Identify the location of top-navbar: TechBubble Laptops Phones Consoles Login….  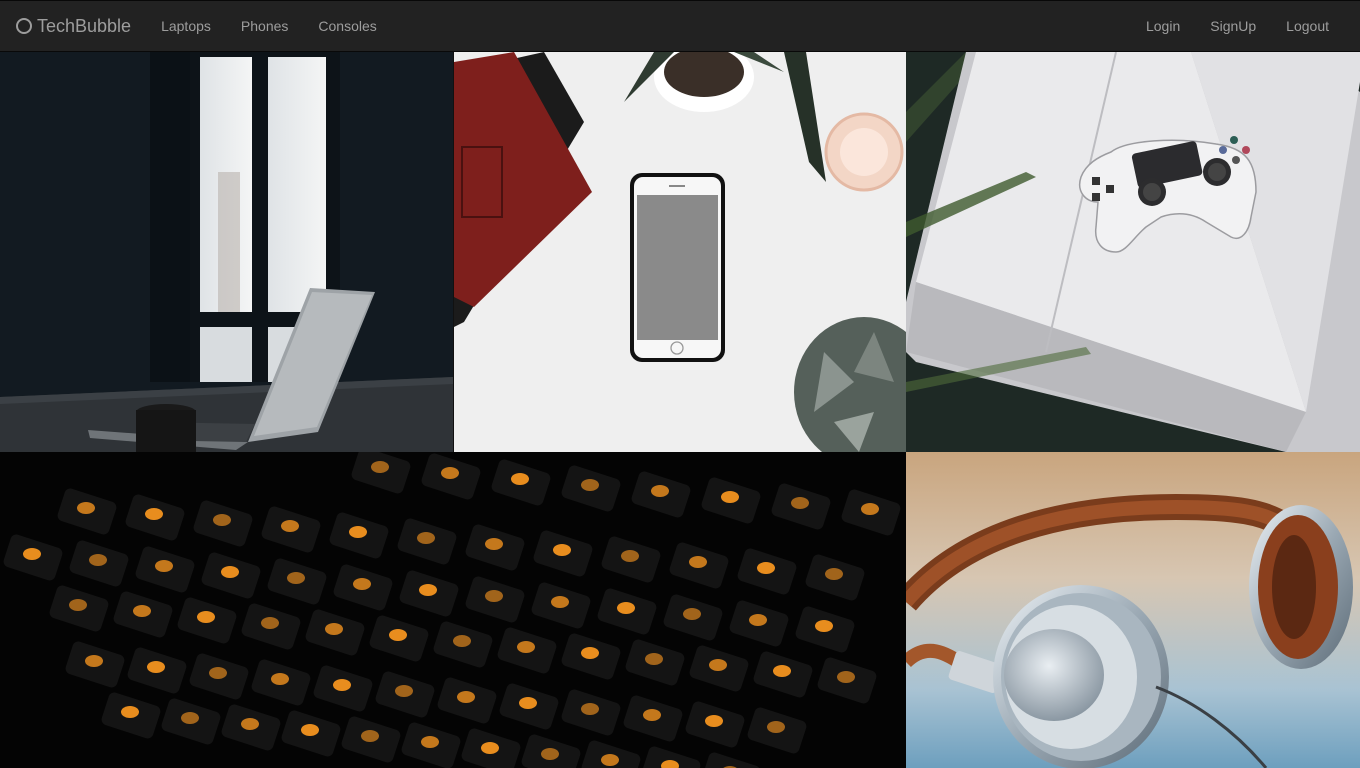
(680, 26).